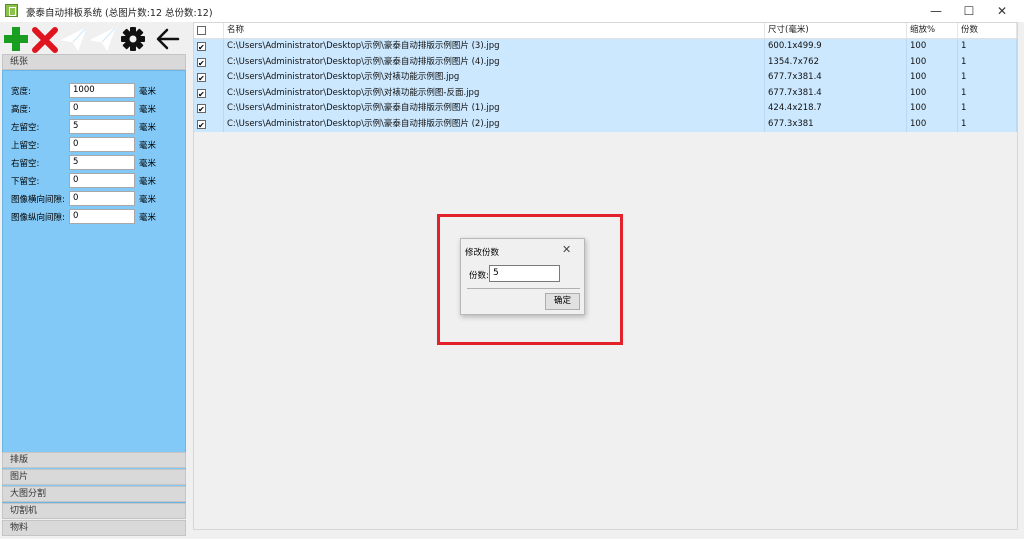 The image size is (1024, 539). Describe the element at coordinates (133, 39) in the screenshot. I see `gear-icon` at that location.